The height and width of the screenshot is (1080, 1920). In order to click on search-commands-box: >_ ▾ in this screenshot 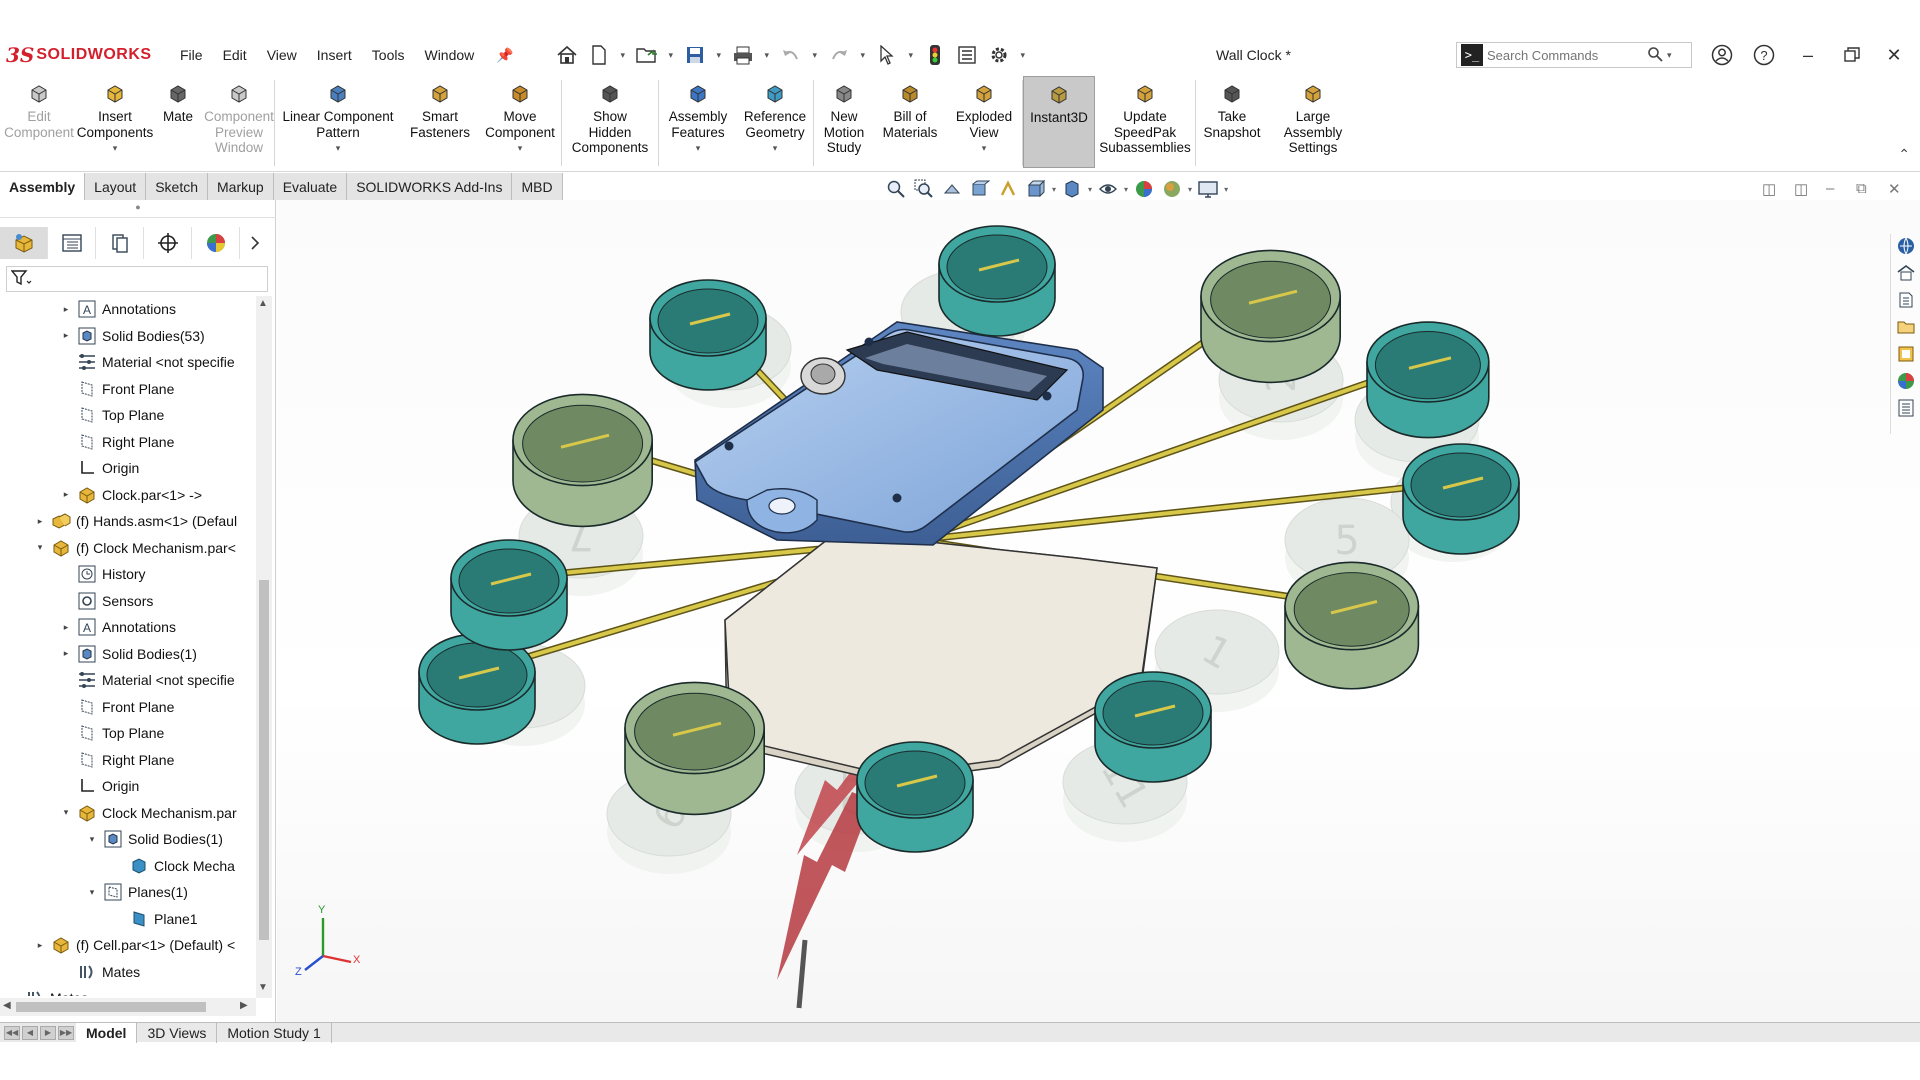, I will do `click(1574, 55)`.